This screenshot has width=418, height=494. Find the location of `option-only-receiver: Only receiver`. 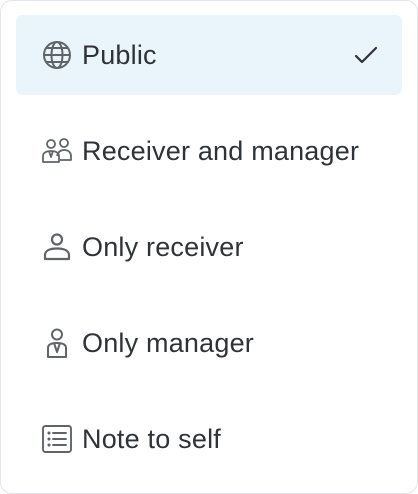

option-only-receiver: Only receiver is located at coordinates (209, 247).